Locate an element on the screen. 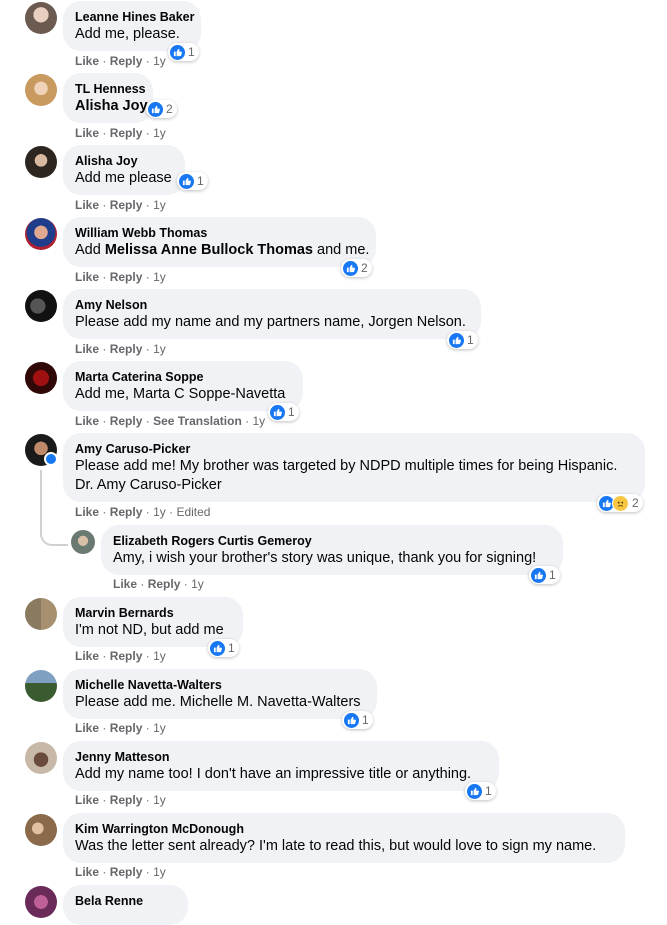  commenter-name: Alisha Joy is located at coordinates (124, 161).